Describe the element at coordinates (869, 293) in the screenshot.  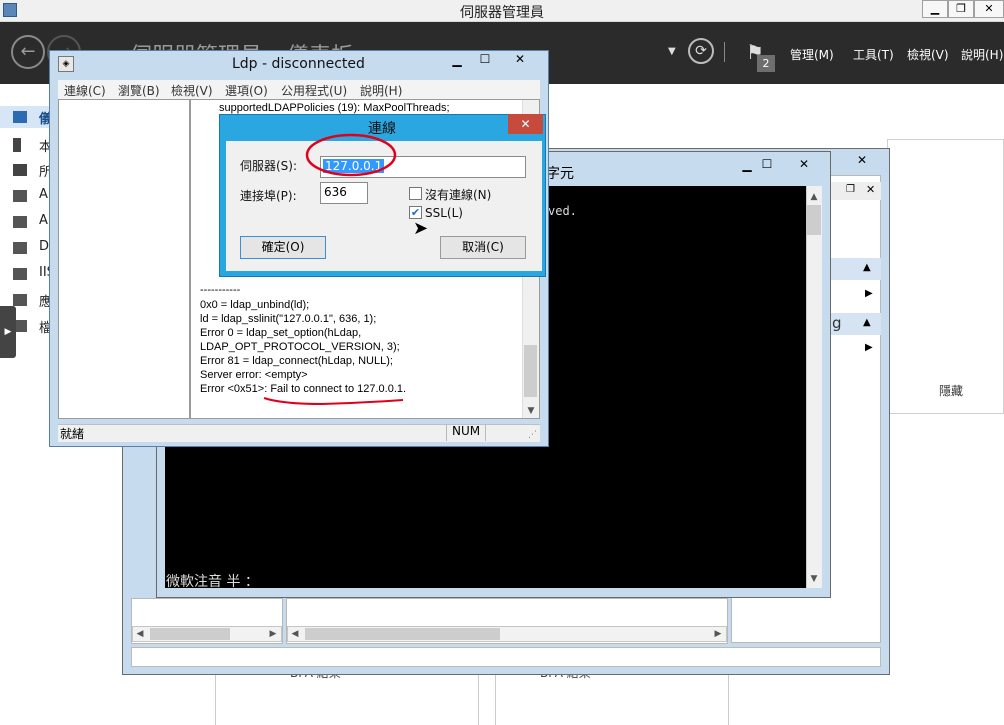
I see `expand-right-icon: ▶` at that location.